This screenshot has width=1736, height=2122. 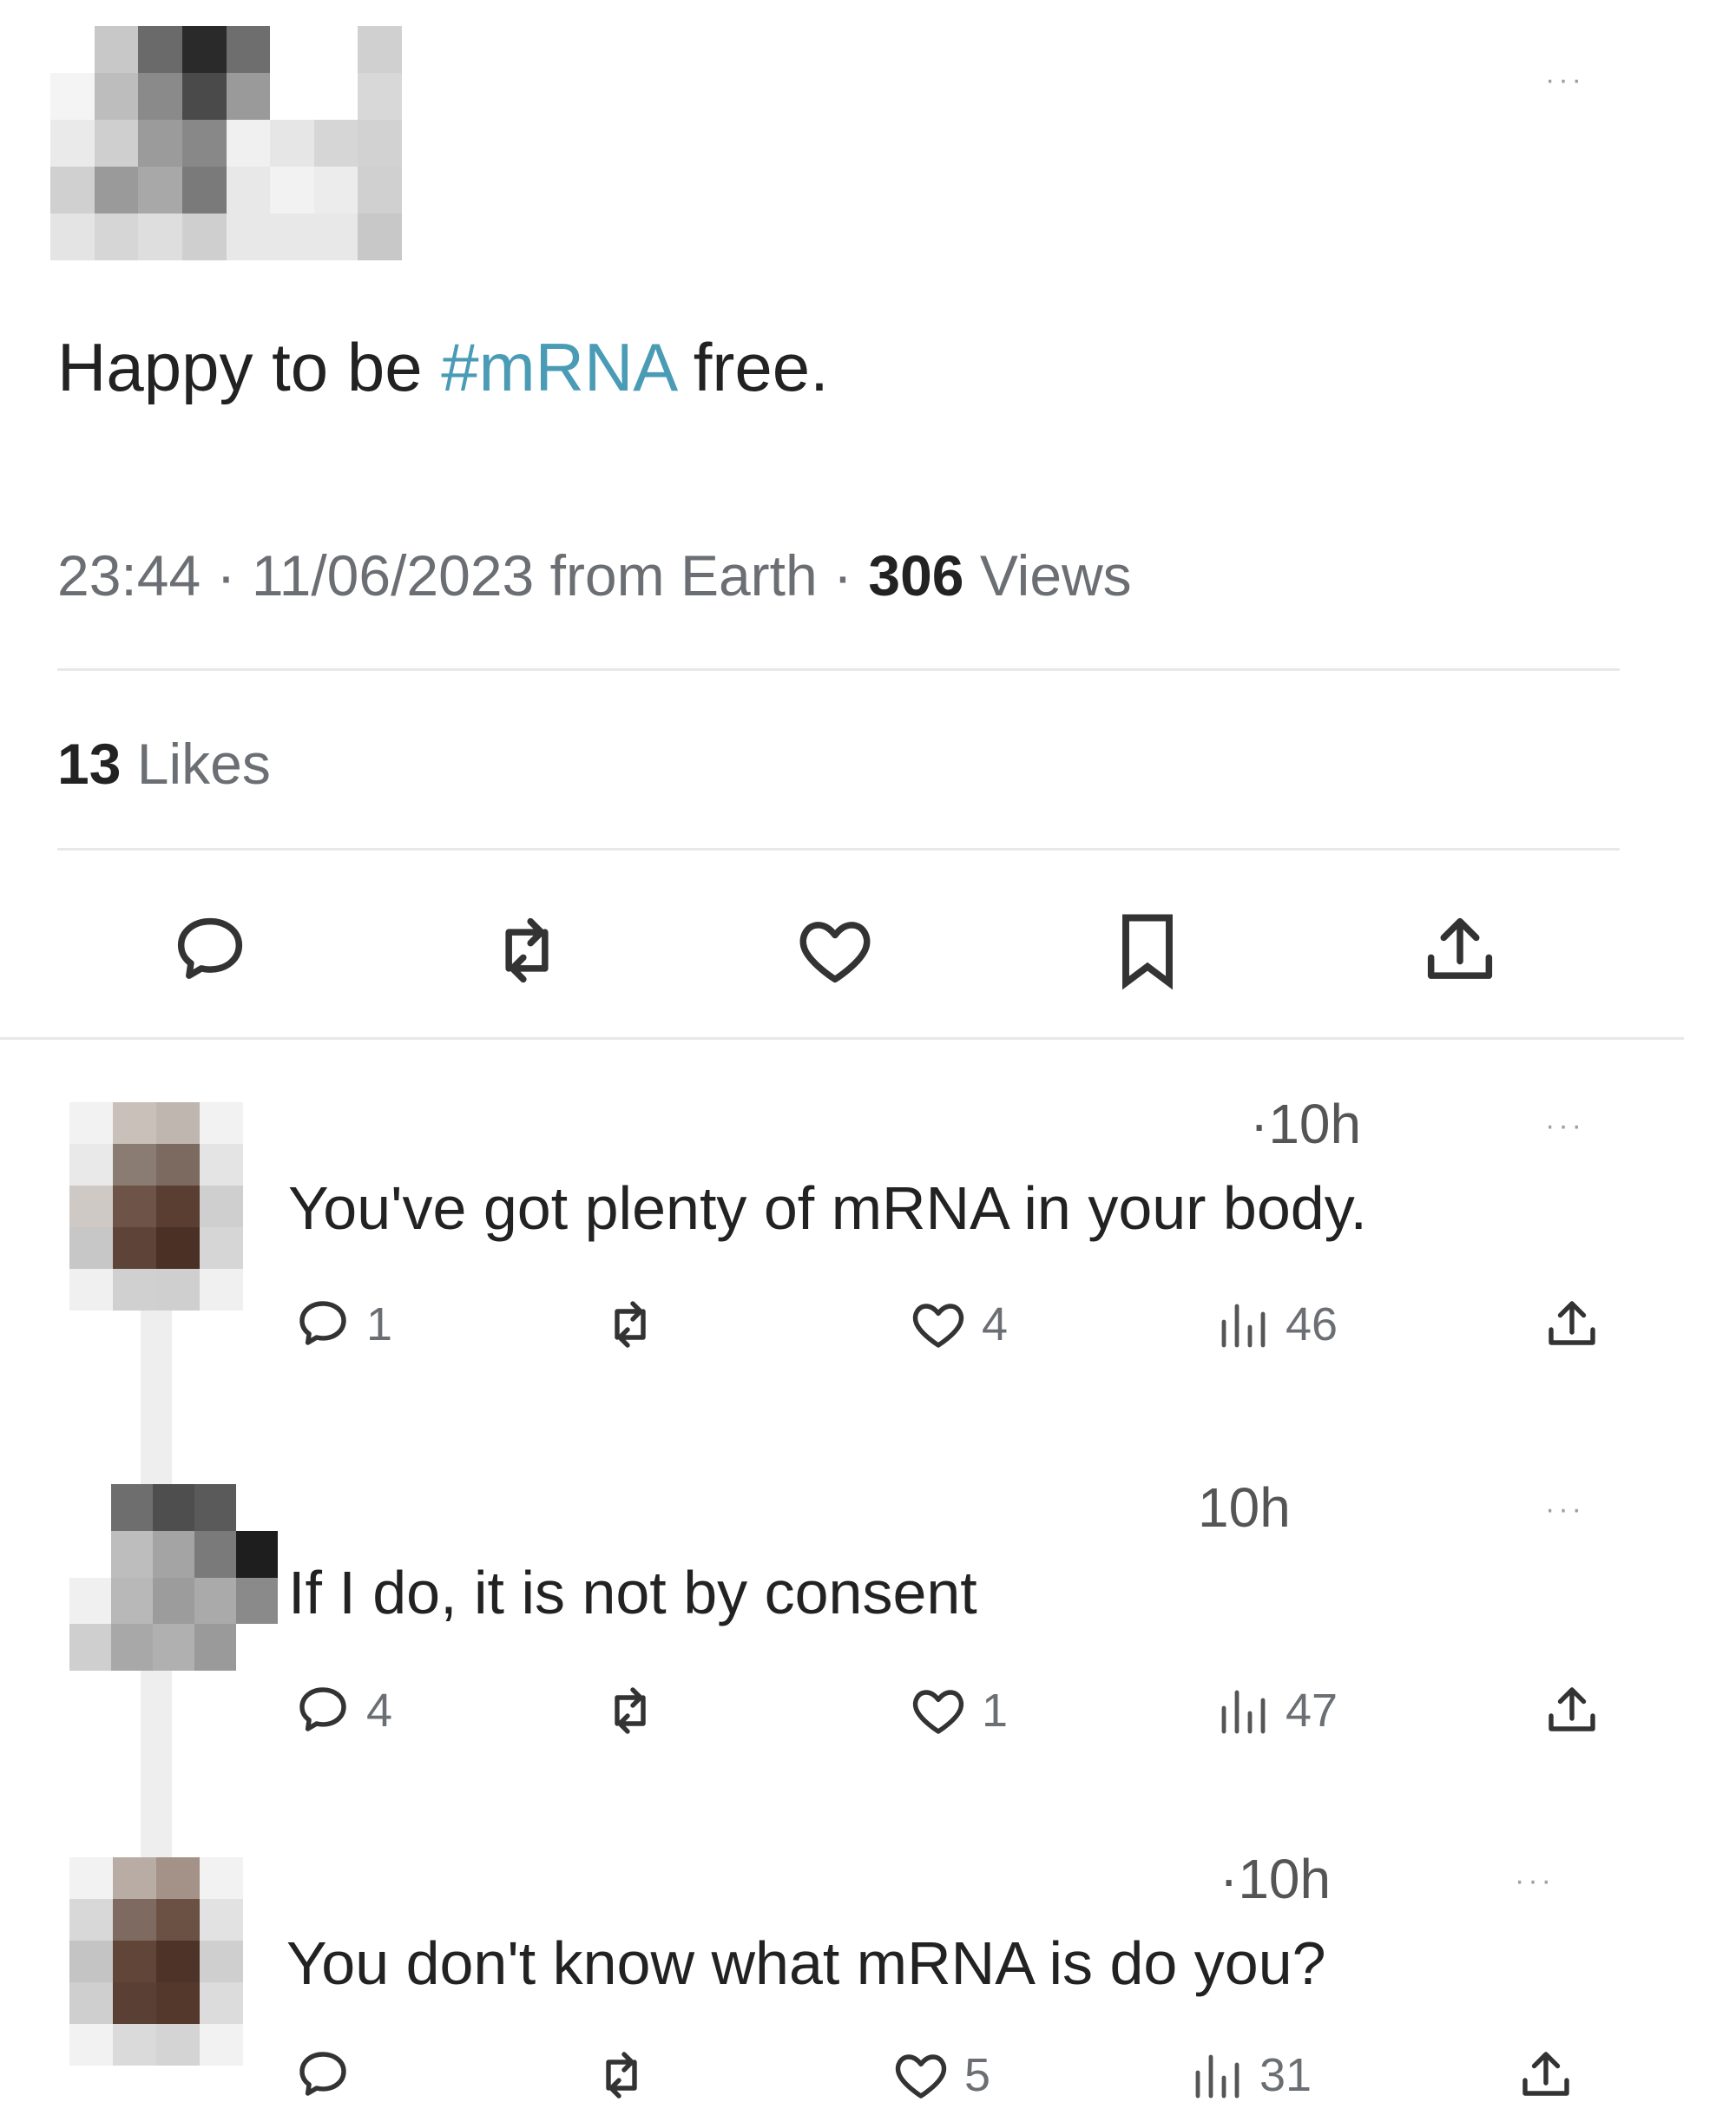 I want to click on reply-views-button: 31, so click(x=1248, y=2075).